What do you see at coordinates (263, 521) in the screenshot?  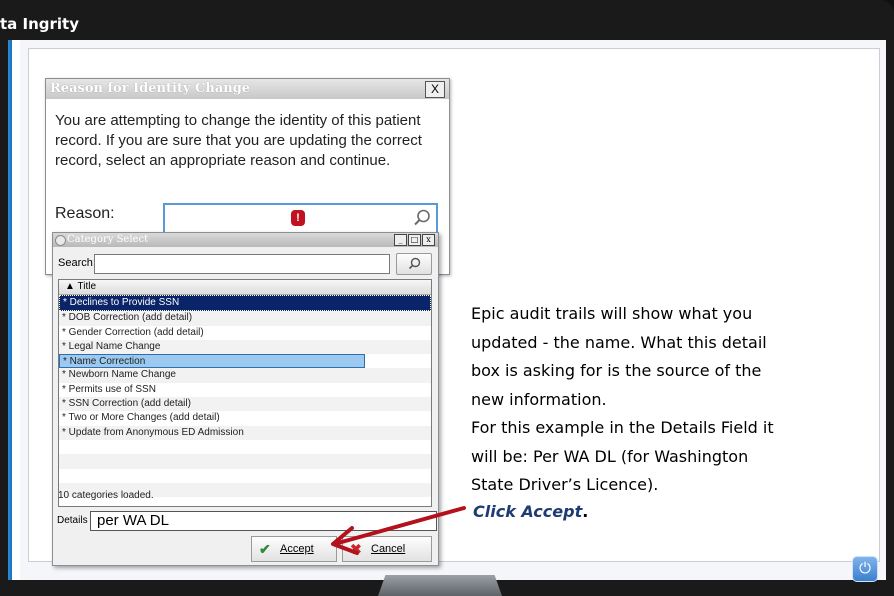 I see `details-field: per WA DL` at bounding box center [263, 521].